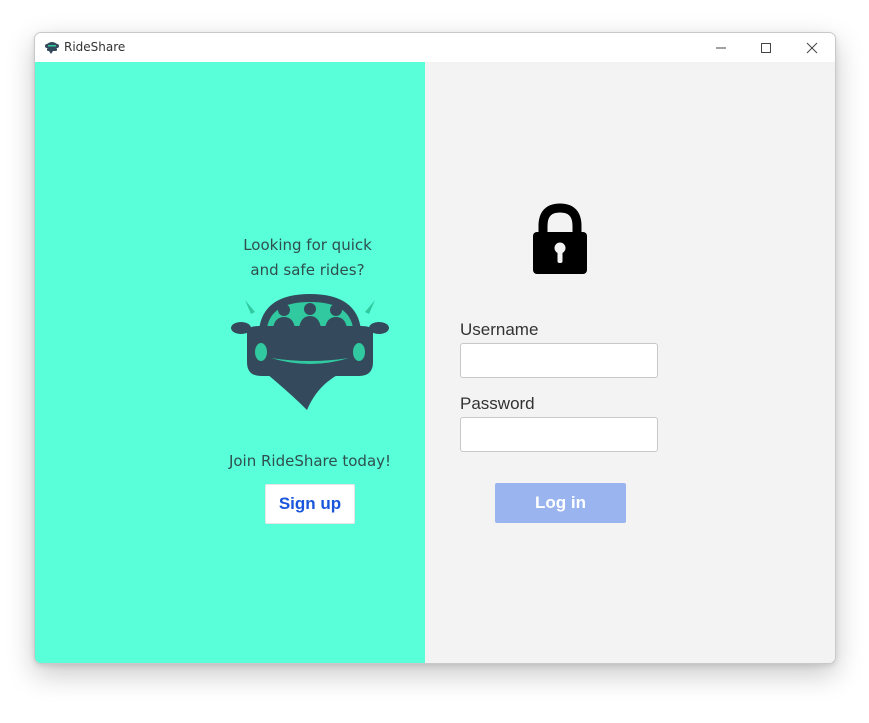 The height and width of the screenshot is (723, 869). I want to click on maximize-button, so click(766, 47).